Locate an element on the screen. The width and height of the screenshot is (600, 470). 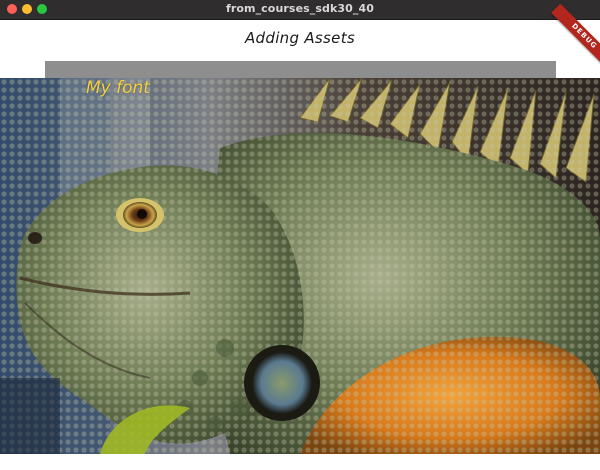
title-bar: from_courses_sdk30_40 is located at coordinates (300, 10).